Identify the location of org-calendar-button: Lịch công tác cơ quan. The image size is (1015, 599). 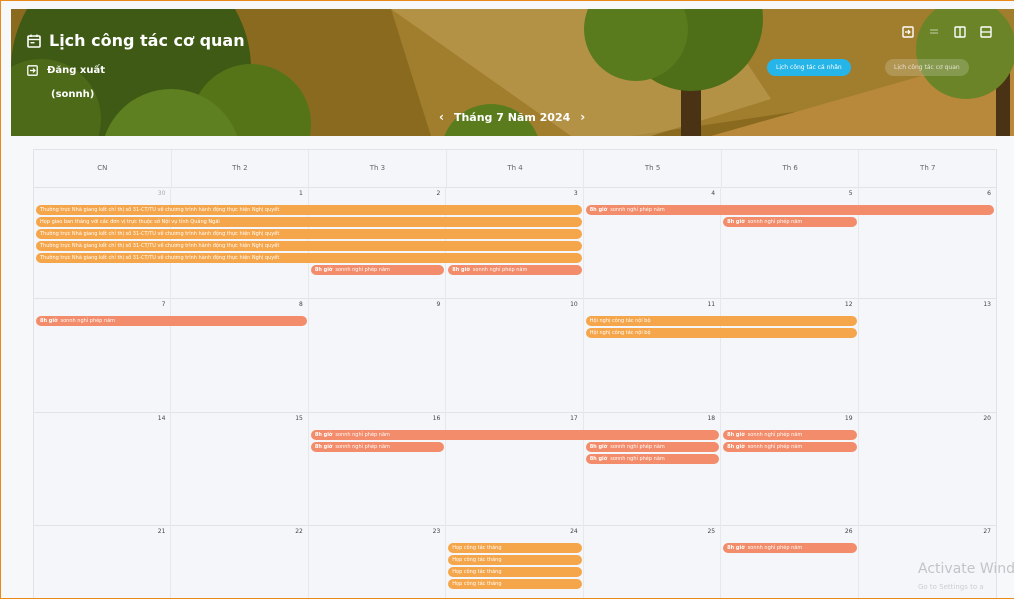
(927, 67).